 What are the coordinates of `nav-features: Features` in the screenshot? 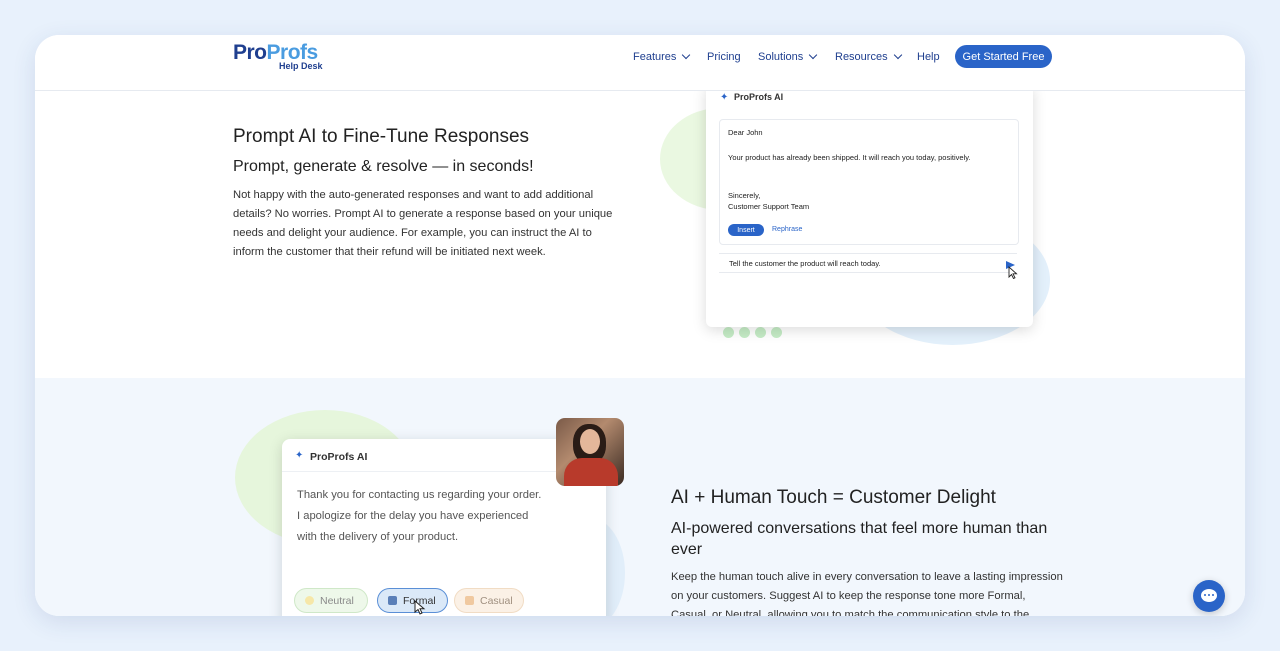 It's located at (662, 56).